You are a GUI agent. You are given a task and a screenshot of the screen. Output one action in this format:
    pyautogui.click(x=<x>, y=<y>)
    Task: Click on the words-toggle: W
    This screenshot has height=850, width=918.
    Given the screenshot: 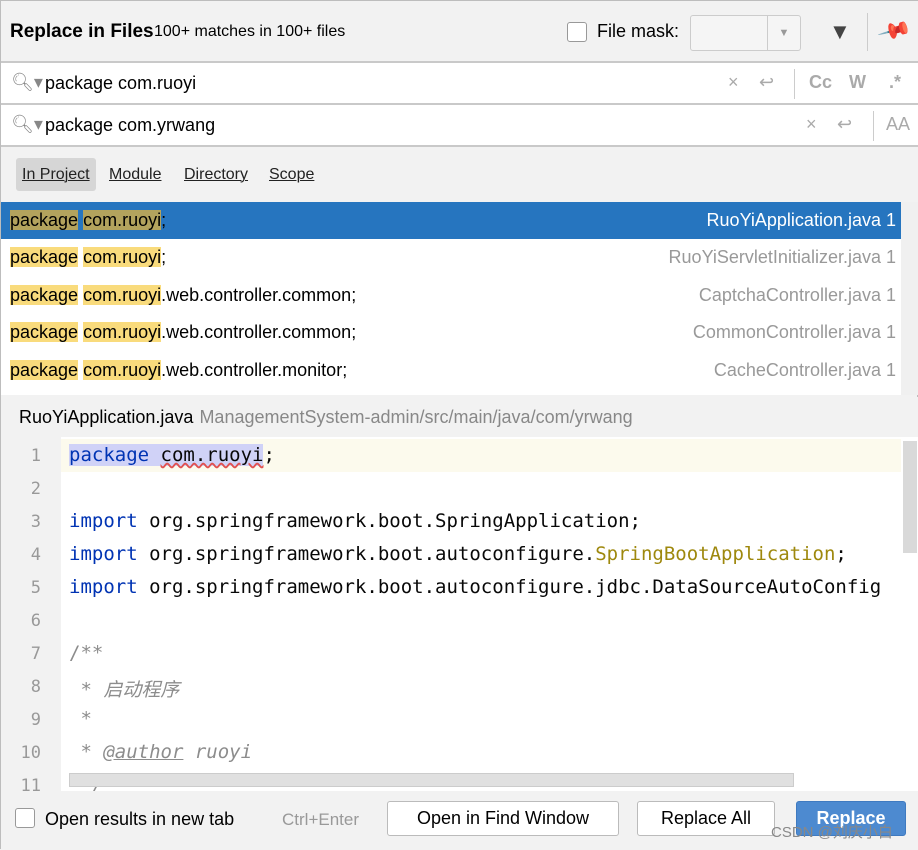 What is the action you would take?
    pyautogui.click(x=857, y=82)
    